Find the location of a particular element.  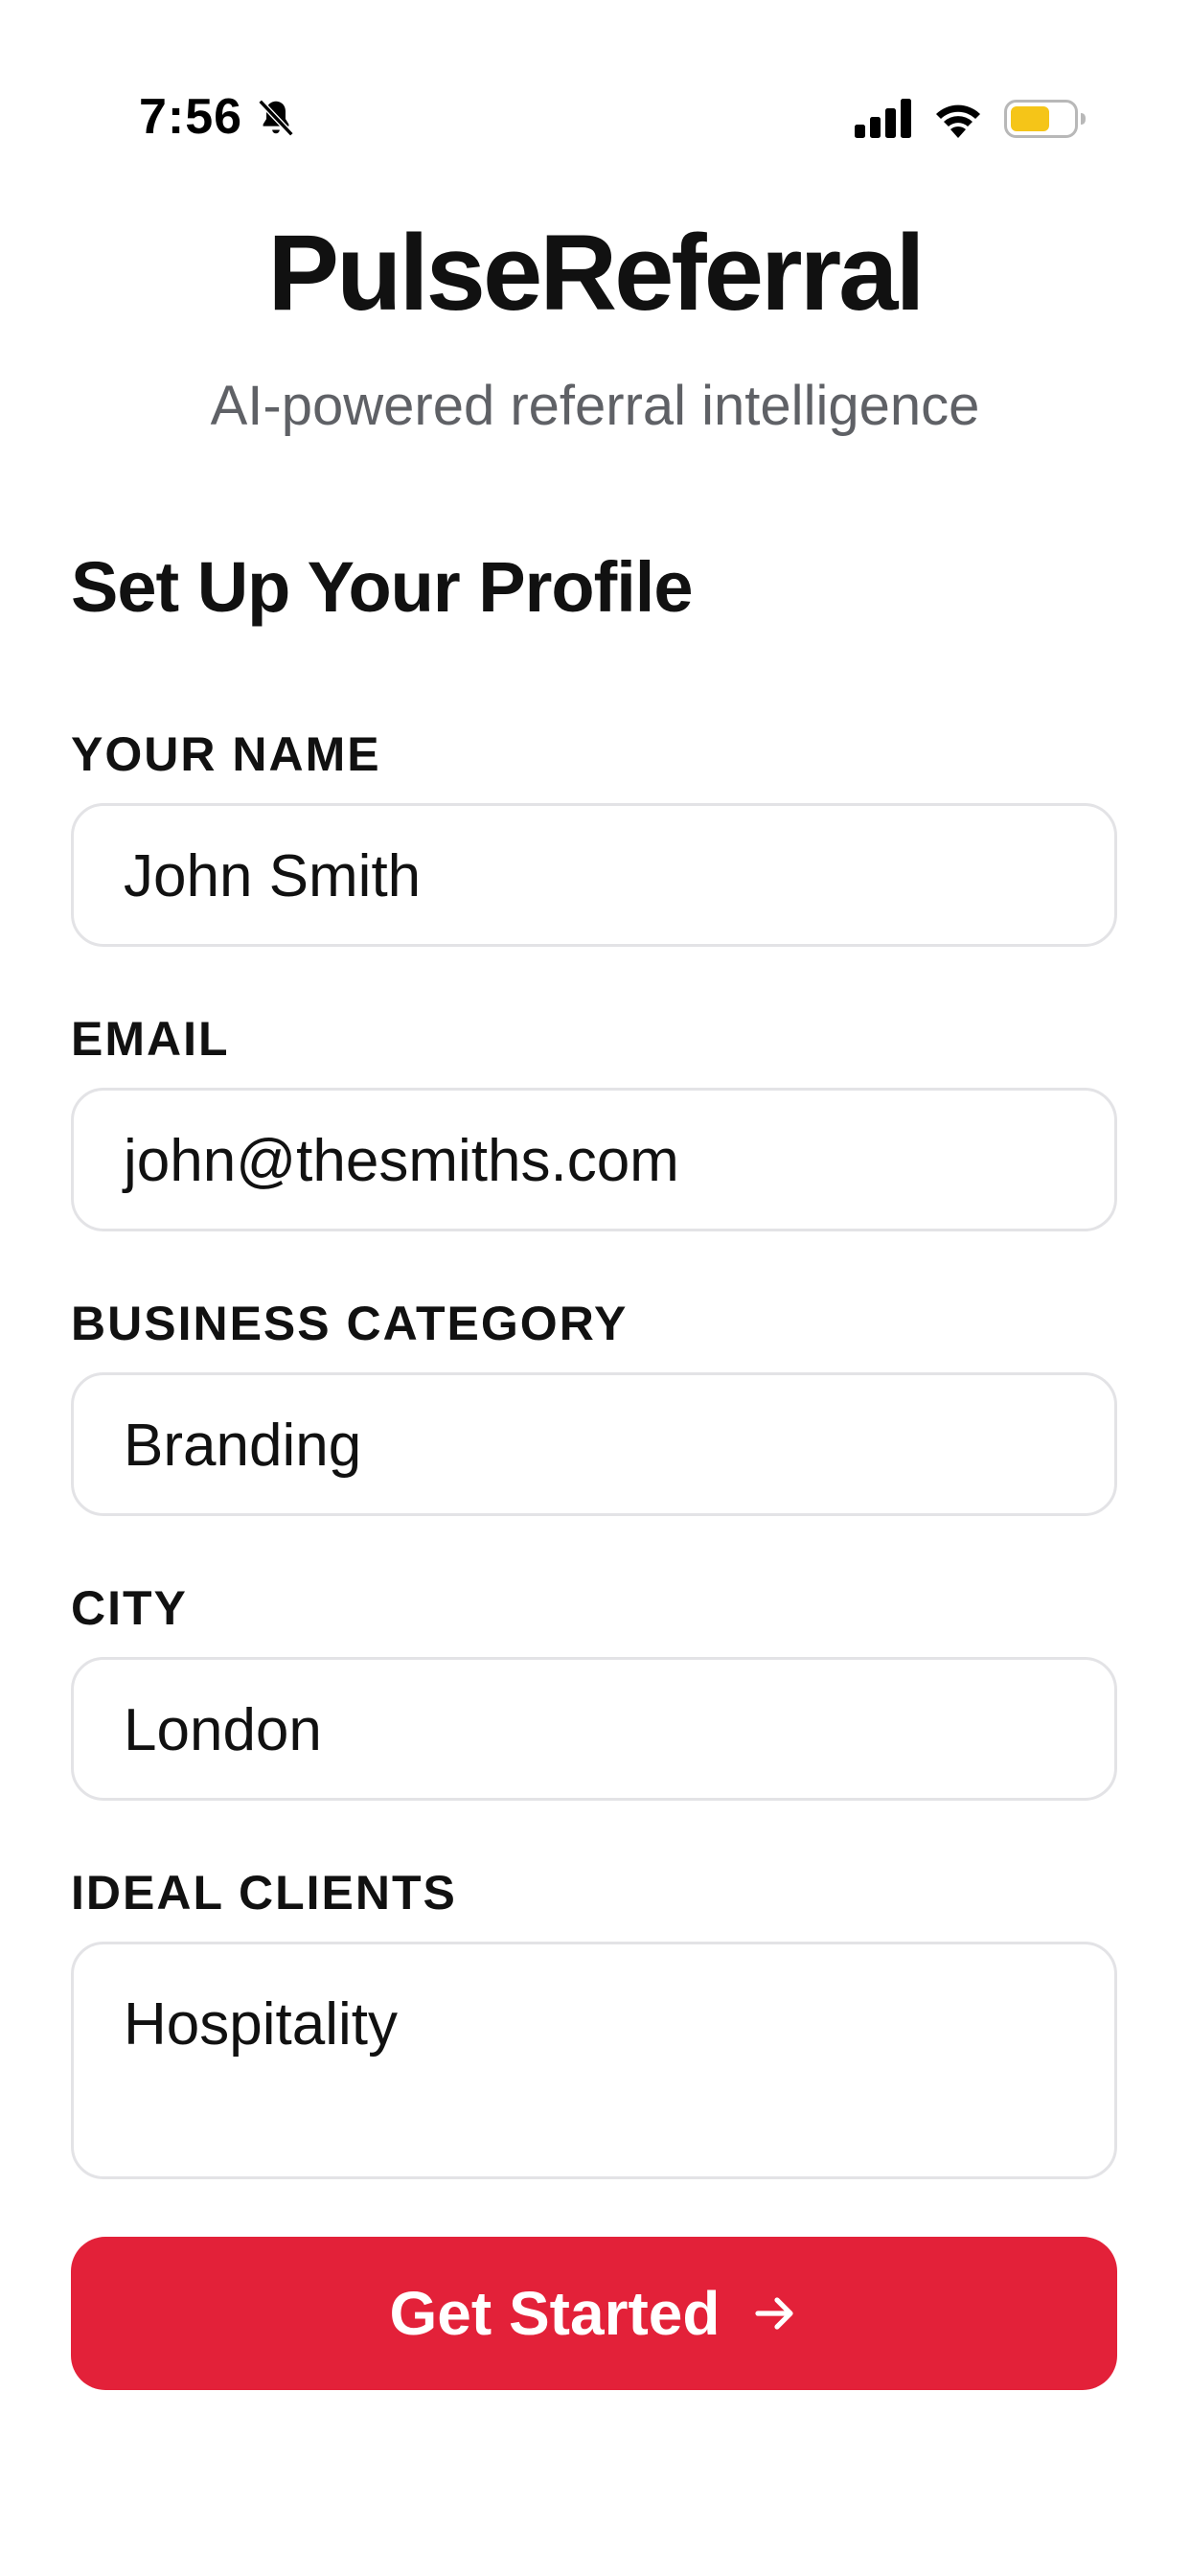

city-field: London is located at coordinates (594, 1729).